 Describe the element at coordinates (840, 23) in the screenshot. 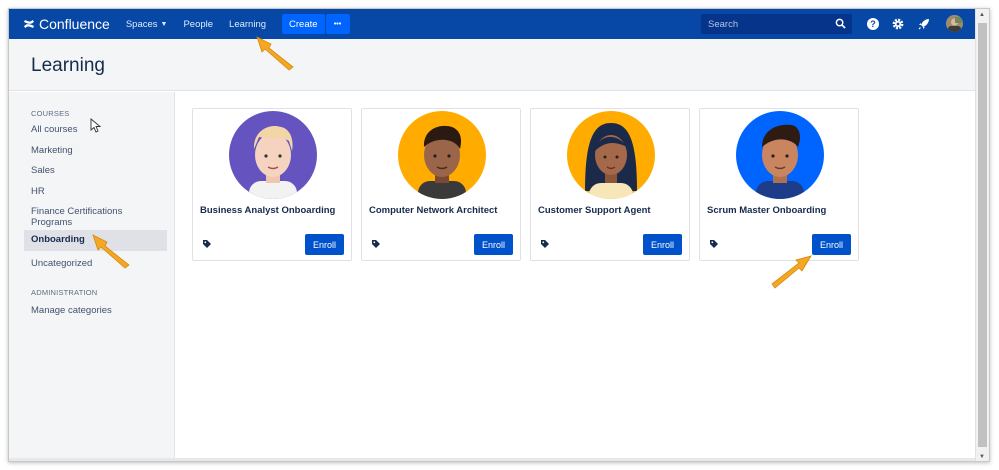

I see `search-icon` at that location.